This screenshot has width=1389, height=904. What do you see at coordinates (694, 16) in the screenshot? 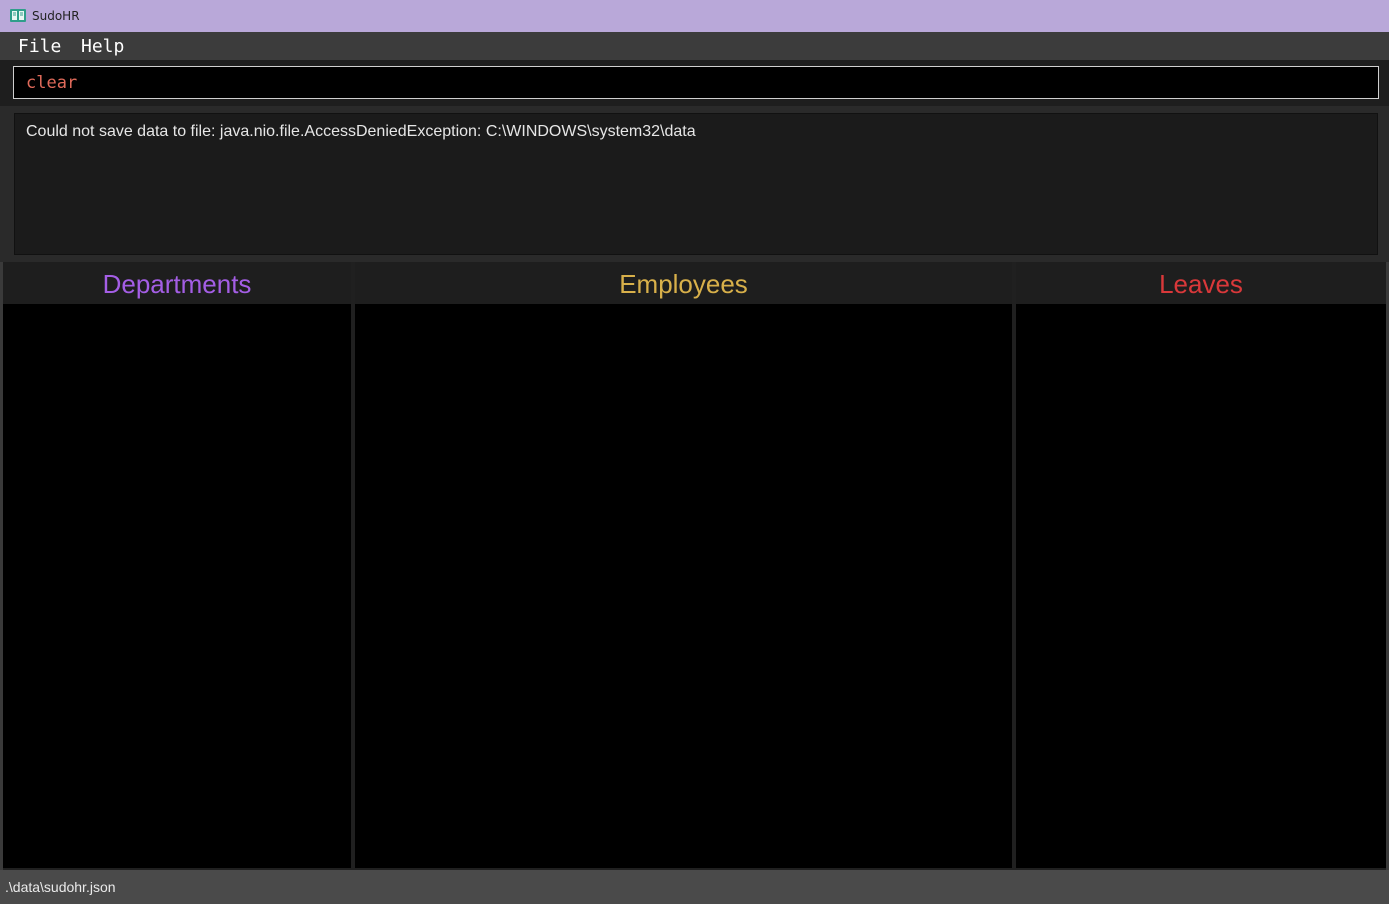
I see `title-bar: SudoHR` at bounding box center [694, 16].